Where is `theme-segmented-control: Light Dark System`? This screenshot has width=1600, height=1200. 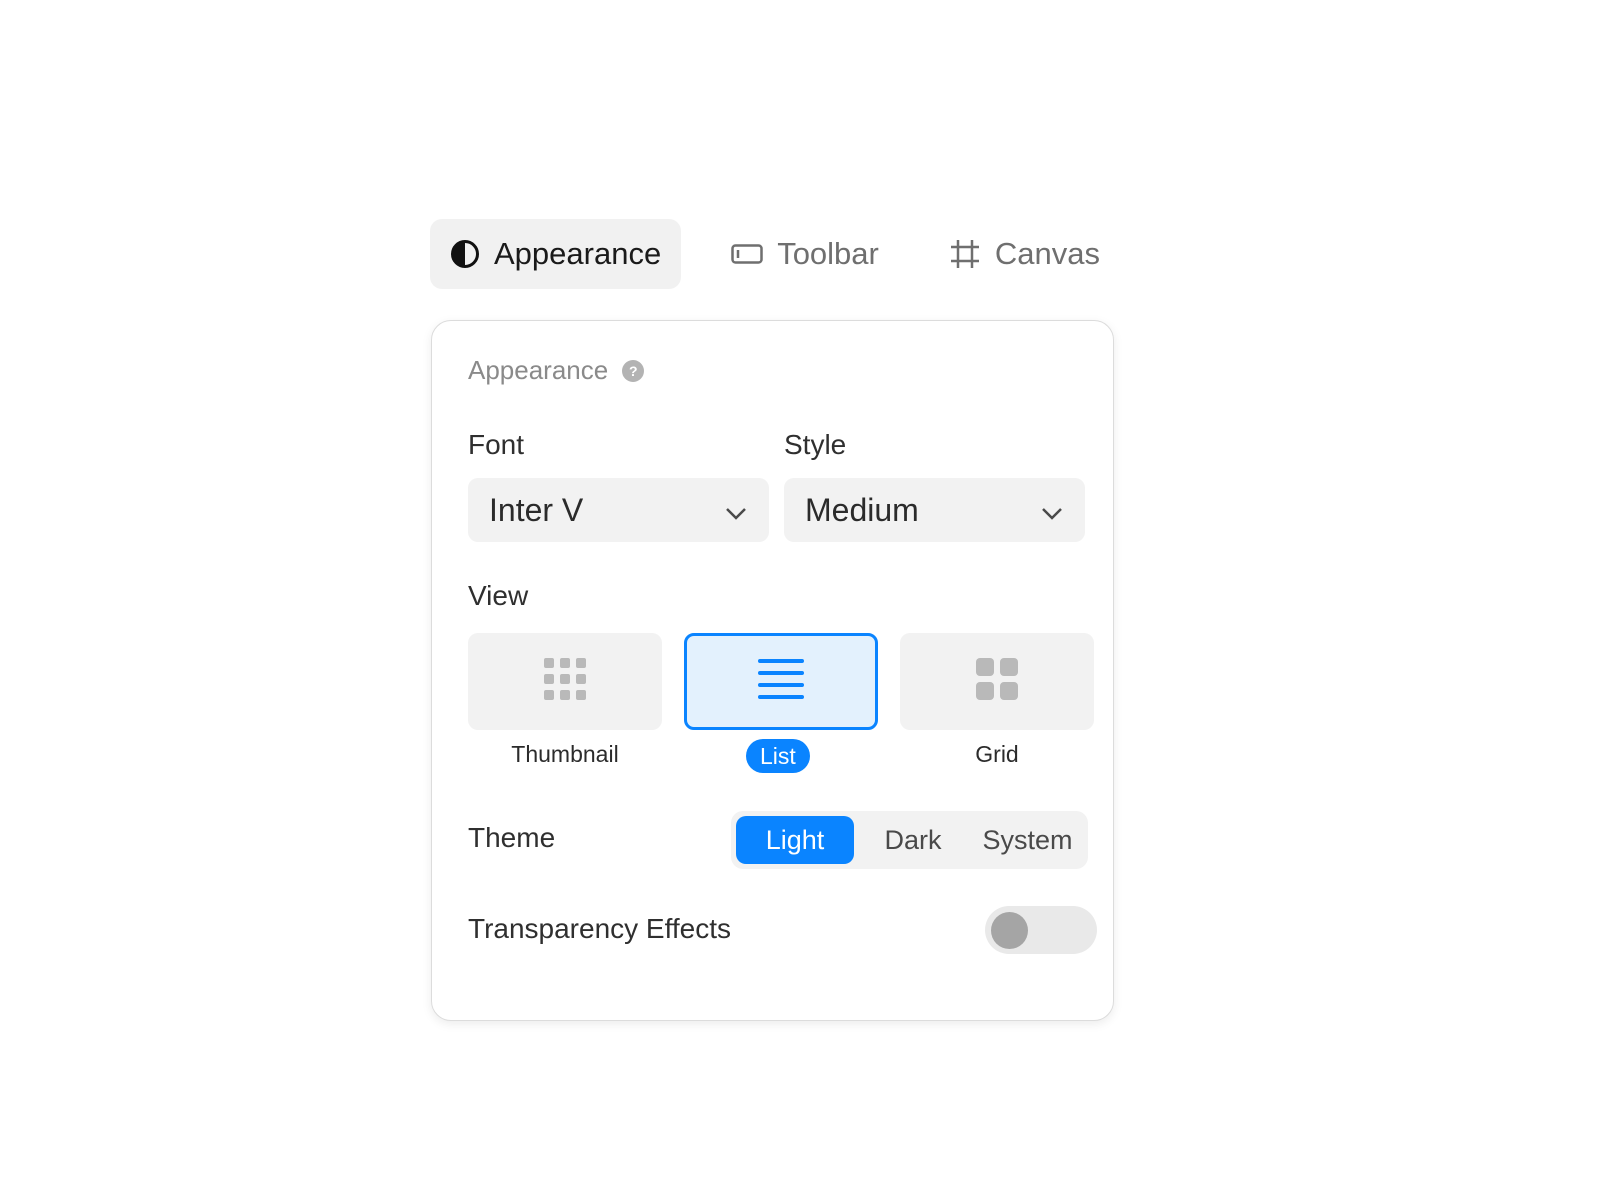 theme-segmented-control: Light Dark System is located at coordinates (909, 840).